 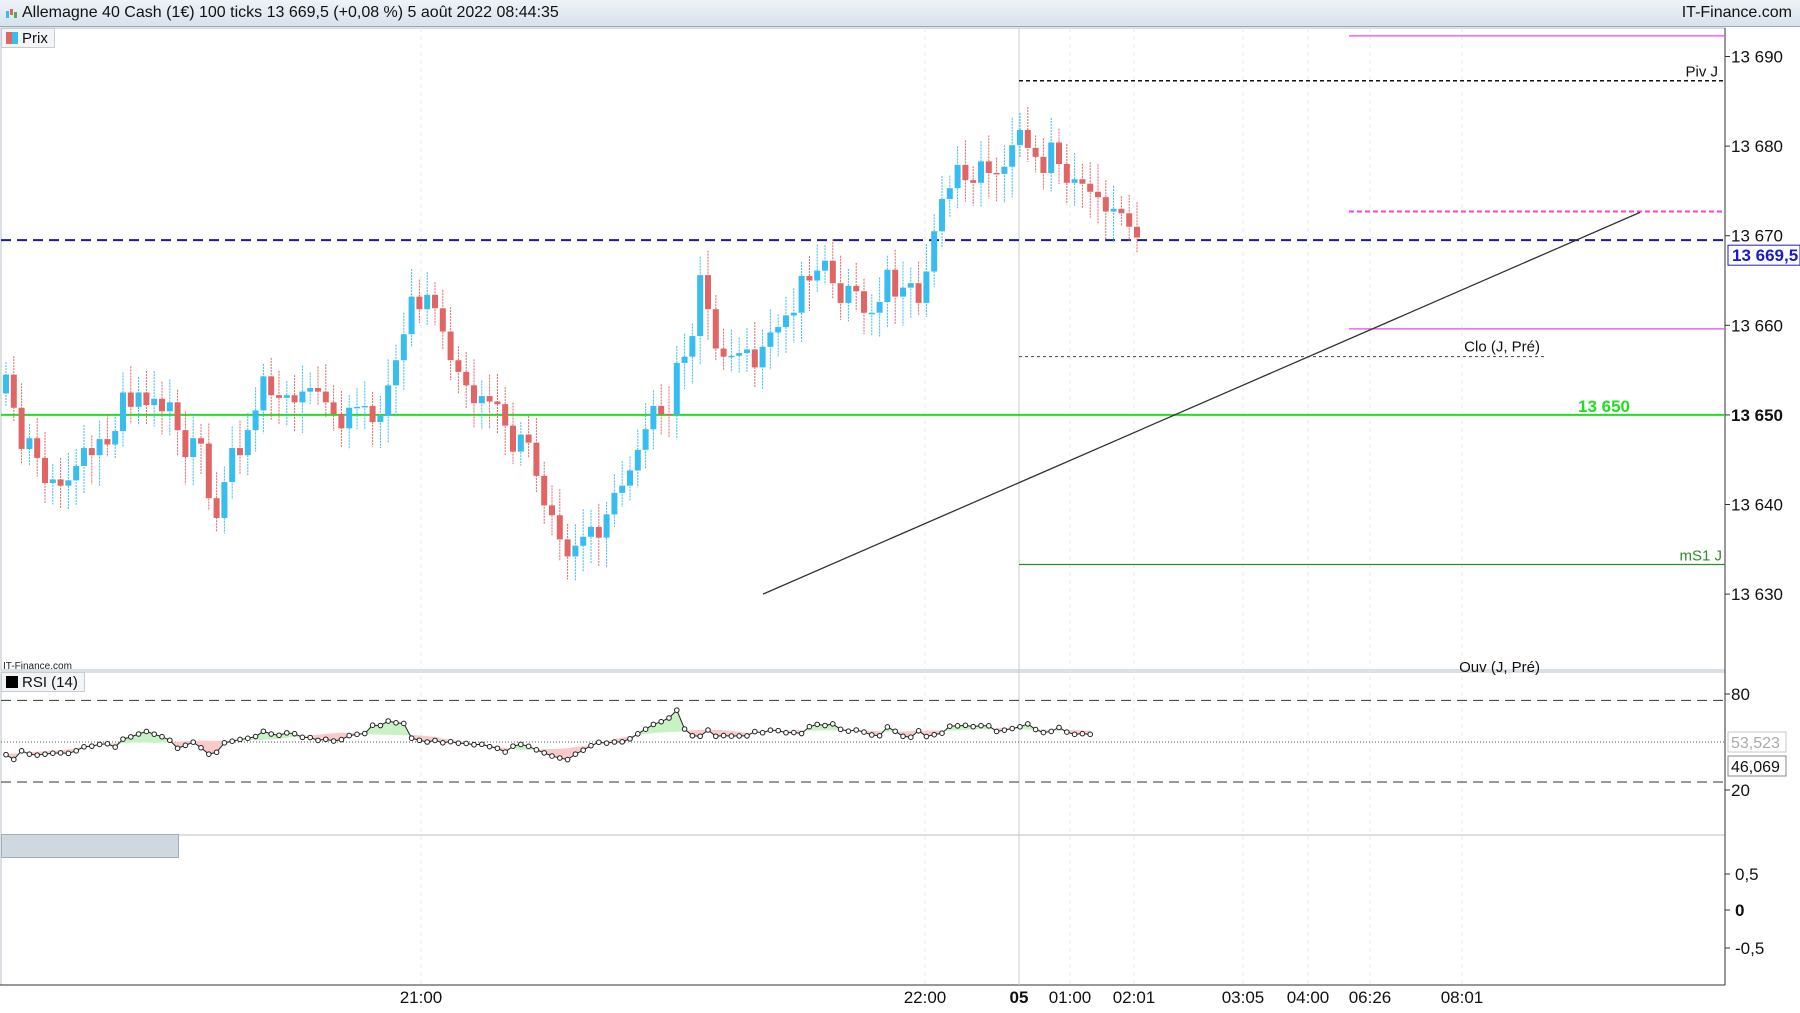 I want to click on x-tick-label: 21:00, so click(x=421, y=997).